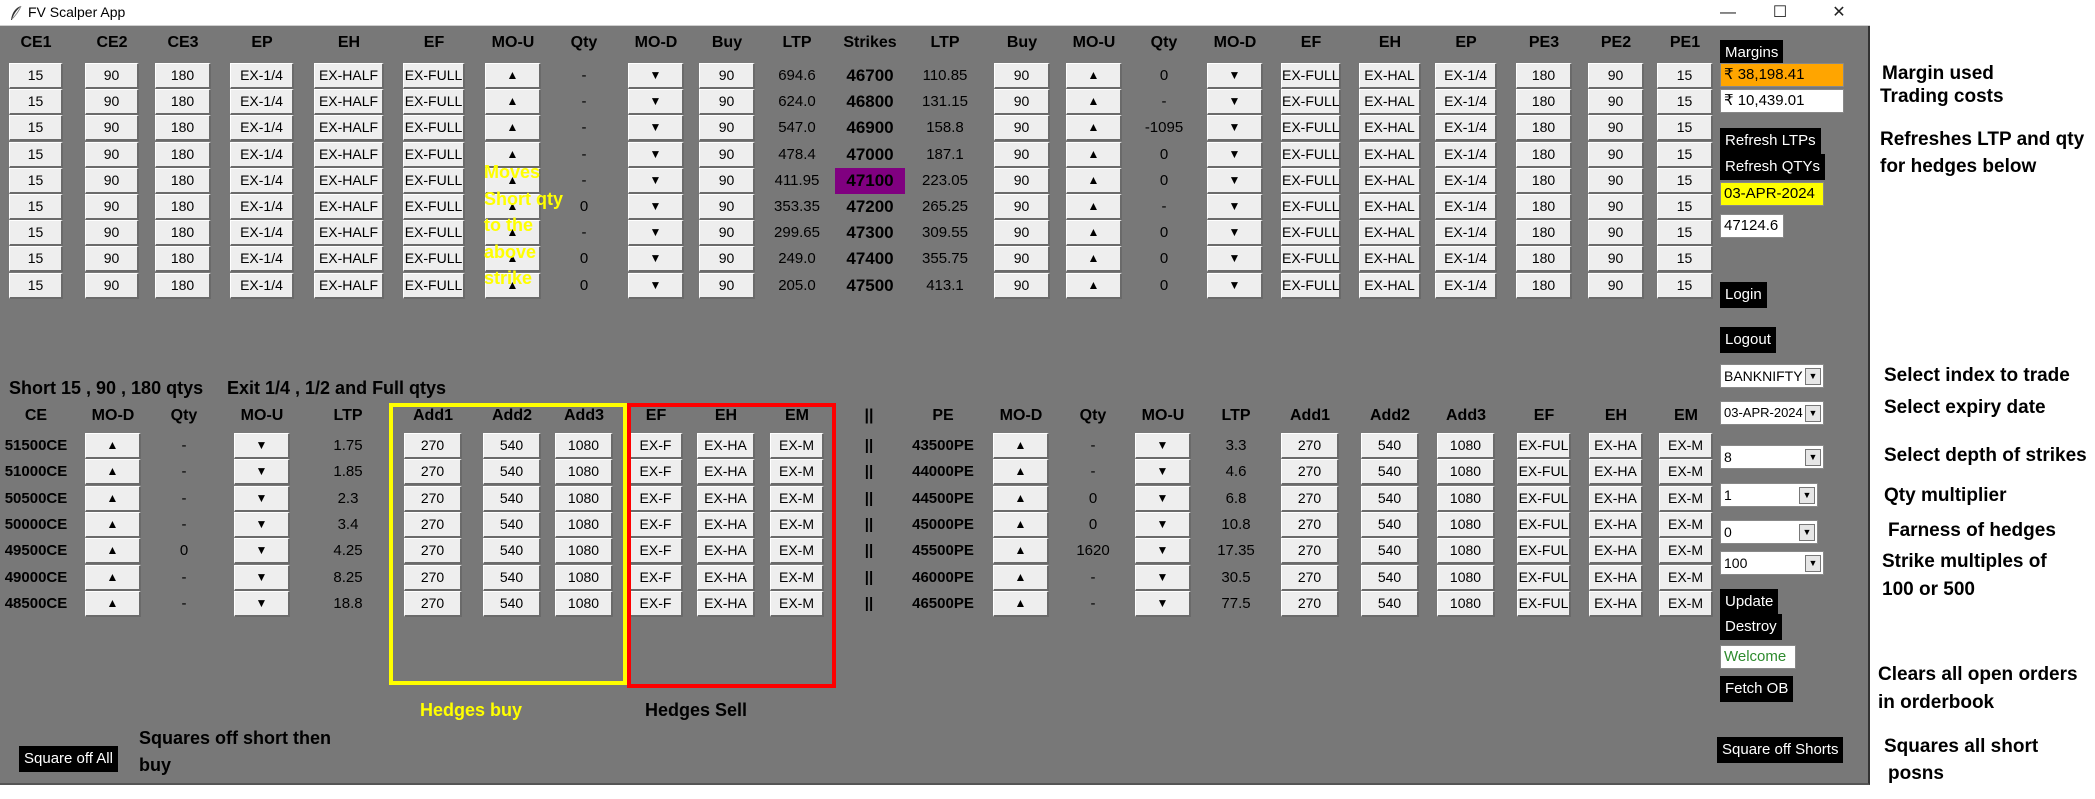 The width and height of the screenshot is (2095, 799). Describe the element at coordinates (1769, 532) in the screenshot. I see `hedge-farness-select: 0 ▼` at that location.